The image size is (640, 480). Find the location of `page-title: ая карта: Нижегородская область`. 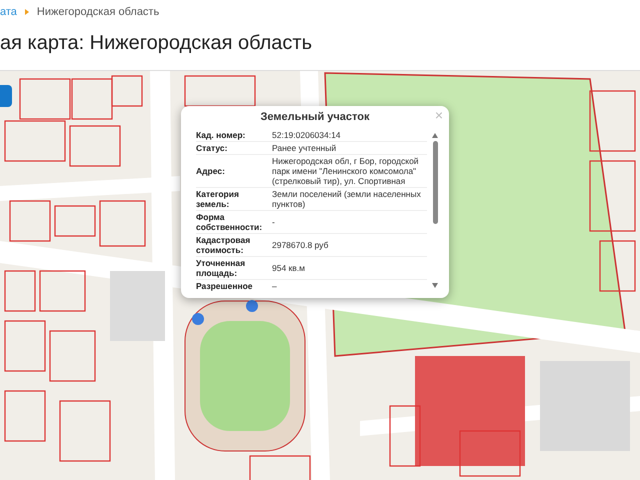

page-title: ая карта: Нижегородская область is located at coordinates (157, 43).